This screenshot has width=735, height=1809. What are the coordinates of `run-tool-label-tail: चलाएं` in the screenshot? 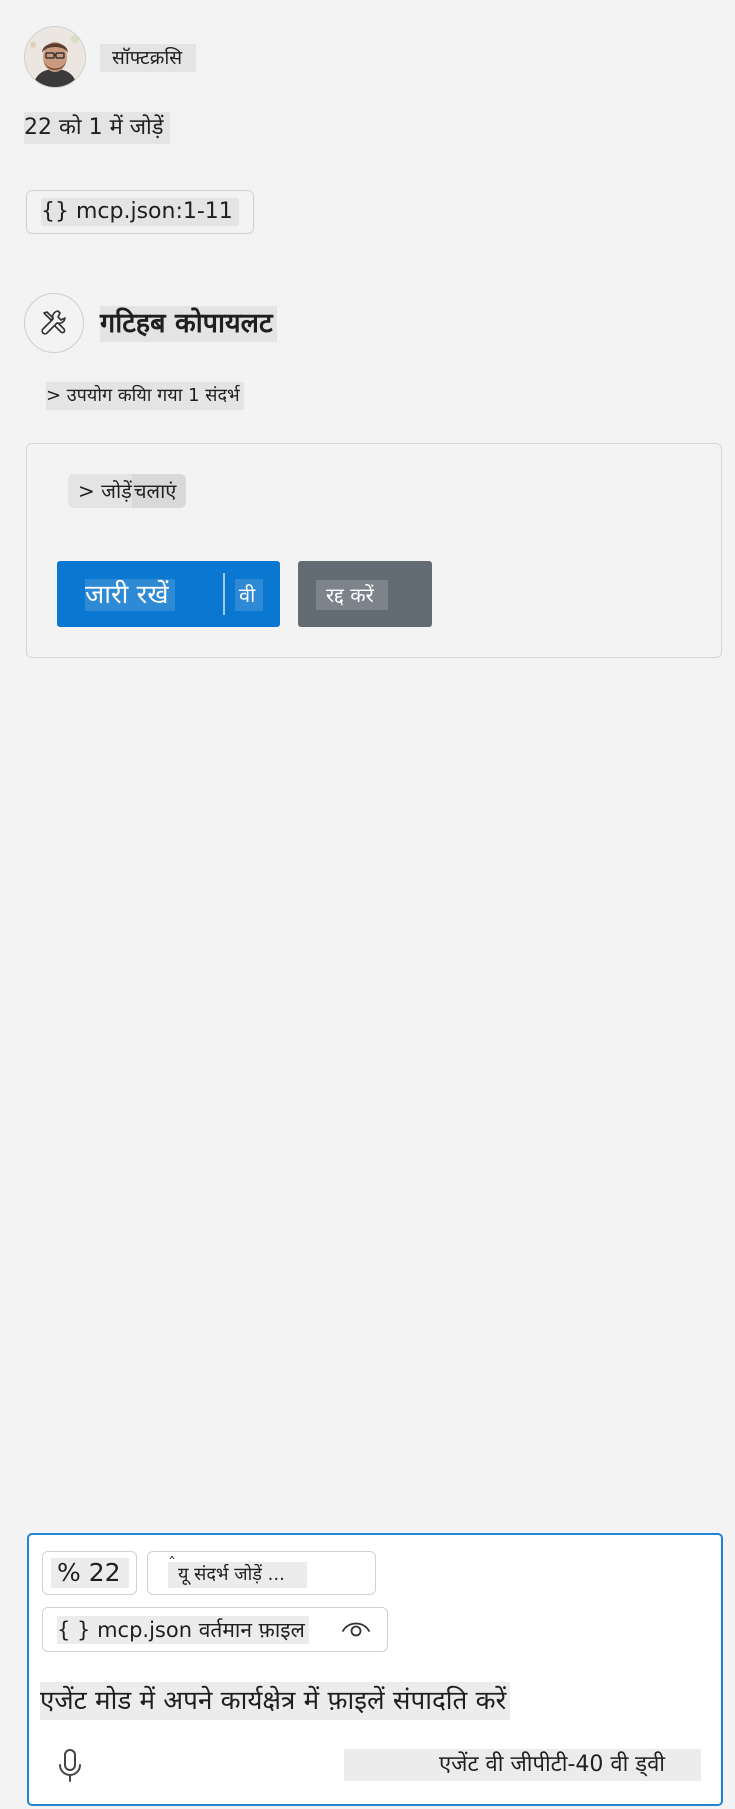 It's located at (159, 491).